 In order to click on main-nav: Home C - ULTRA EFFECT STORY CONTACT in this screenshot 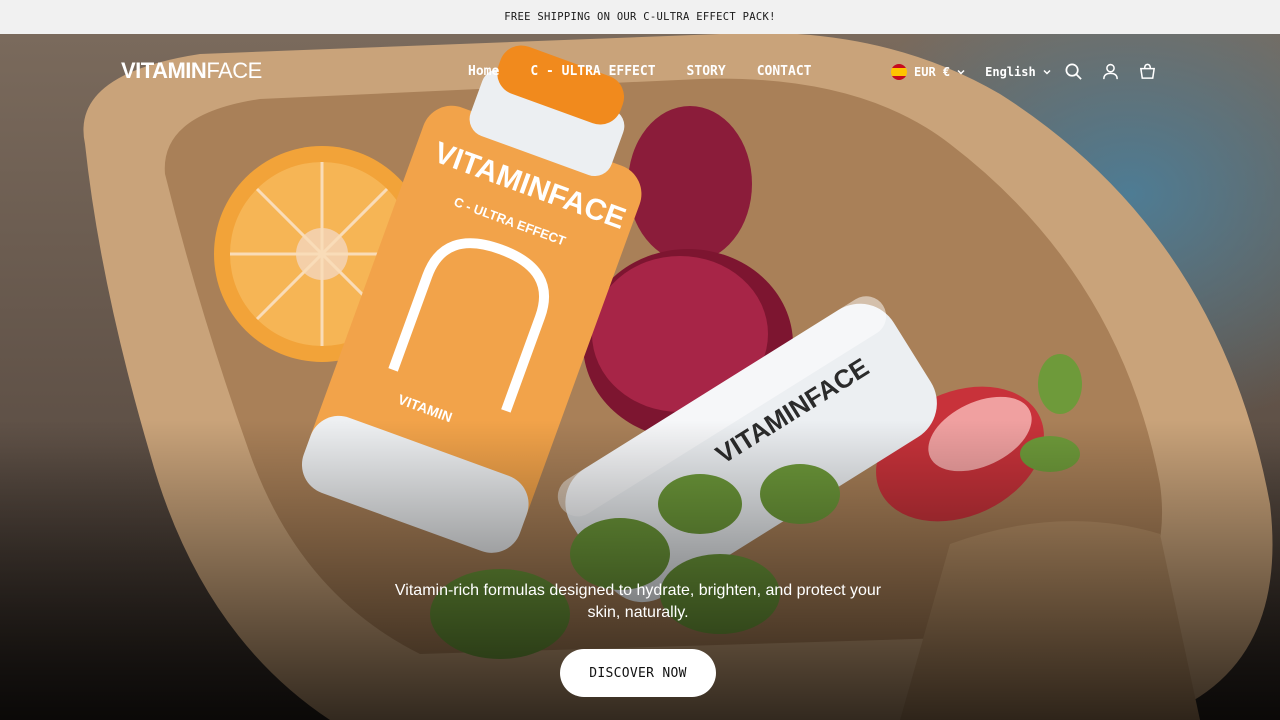, I will do `click(655, 71)`.